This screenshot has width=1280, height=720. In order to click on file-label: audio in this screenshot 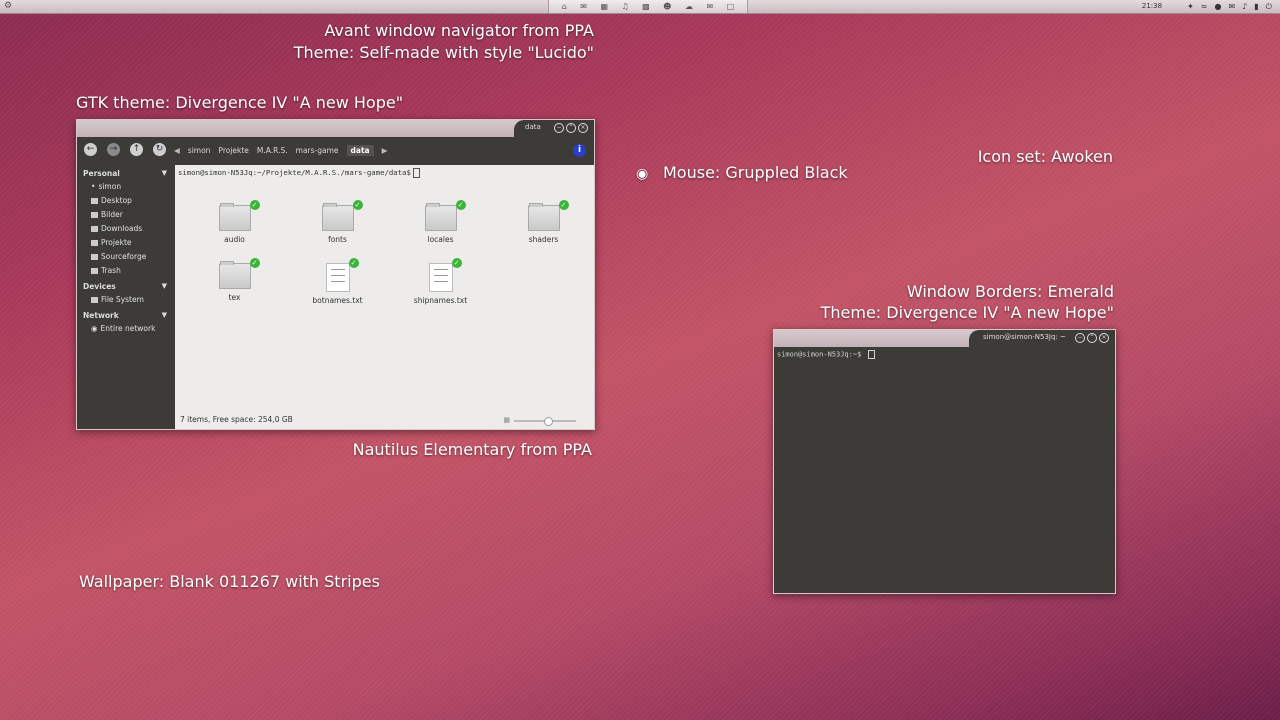, I will do `click(234, 239)`.